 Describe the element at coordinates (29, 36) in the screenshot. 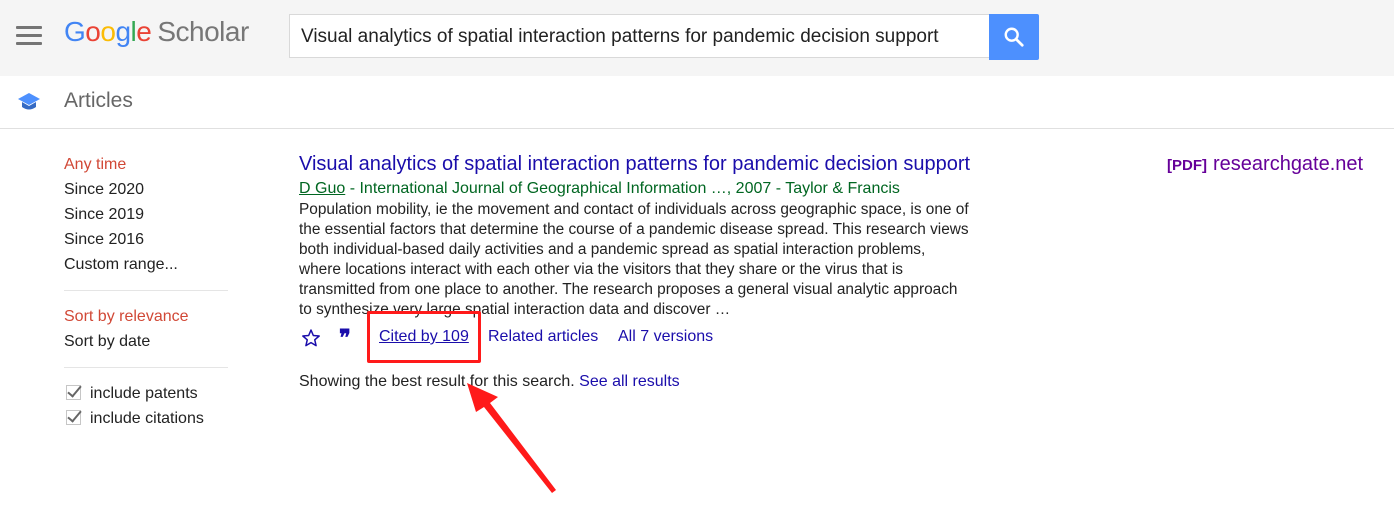

I see `menu-icon` at that location.